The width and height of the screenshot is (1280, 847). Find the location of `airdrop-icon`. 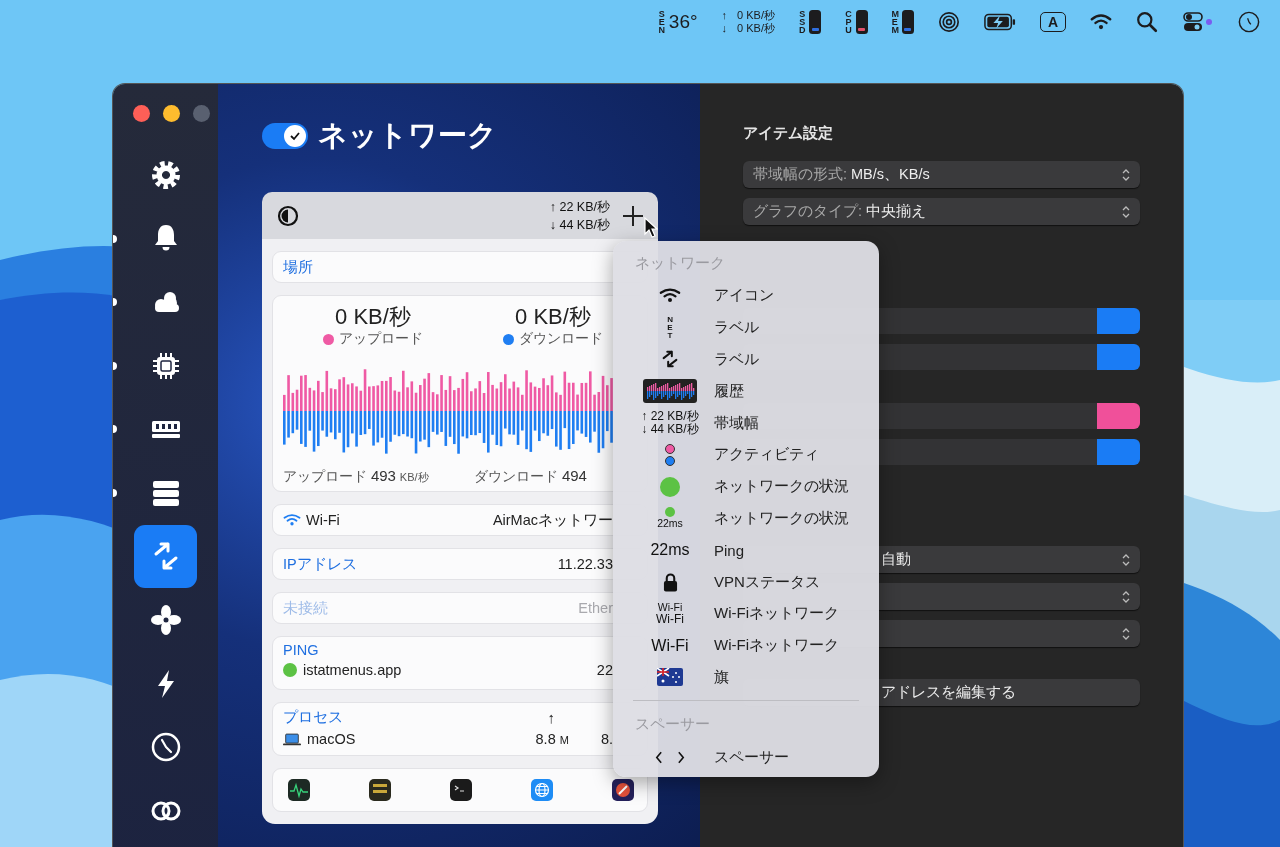

airdrop-icon is located at coordinates (948, 22).